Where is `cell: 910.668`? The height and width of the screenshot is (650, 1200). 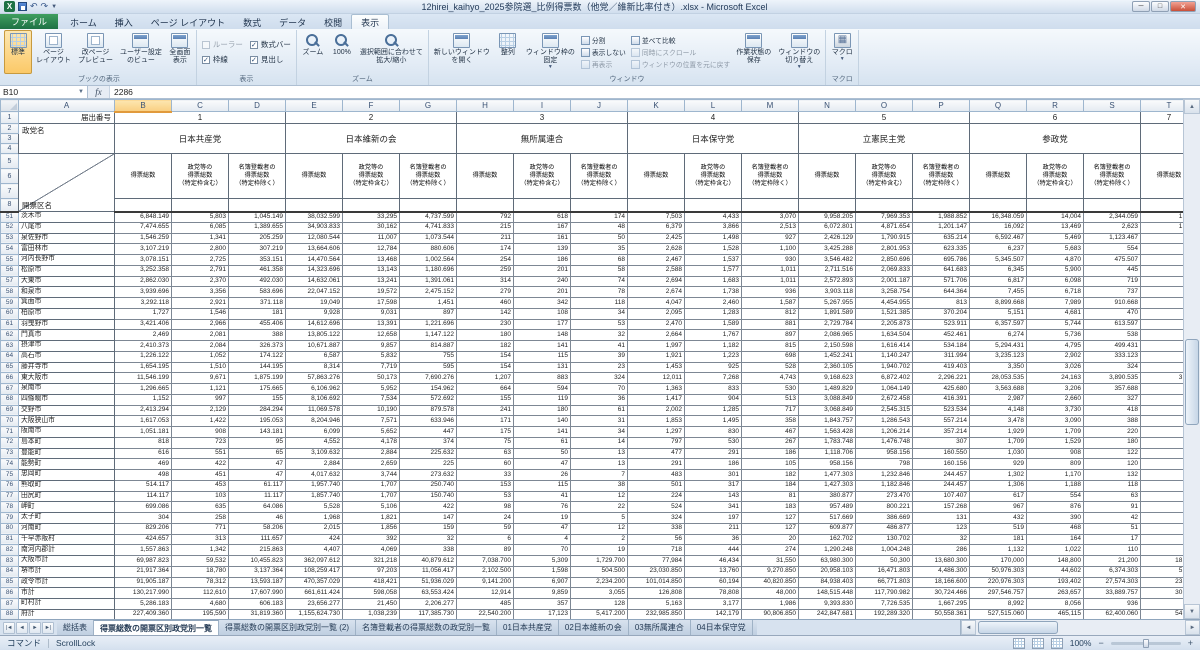 cell: 910.668 is located at coordinates (1112, 303).